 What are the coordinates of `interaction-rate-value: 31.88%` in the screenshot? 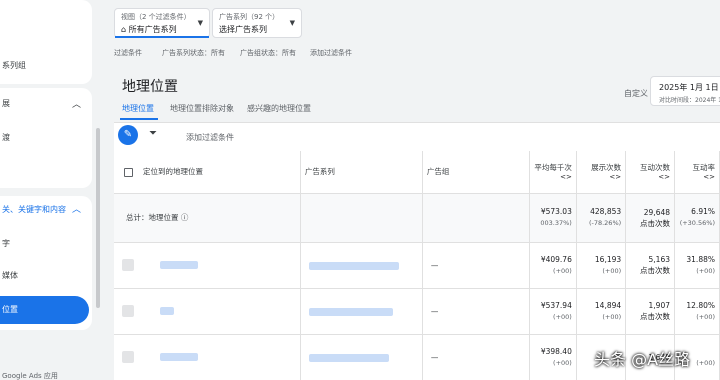 It's located at (700, 259).